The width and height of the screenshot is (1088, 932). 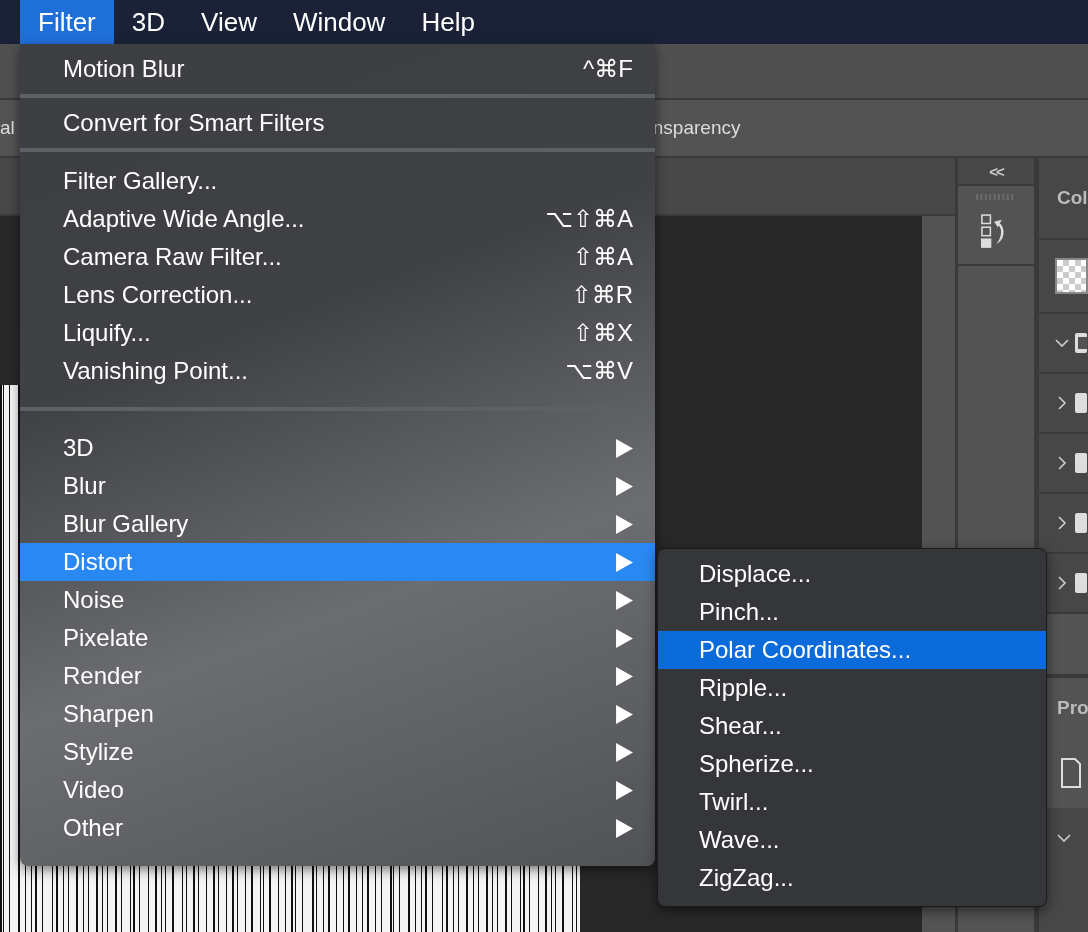 What do you see at coordinates (1072, 708) in the screenshot?
I see `panel-tab: Pro` at bounding box center [1072, 708].